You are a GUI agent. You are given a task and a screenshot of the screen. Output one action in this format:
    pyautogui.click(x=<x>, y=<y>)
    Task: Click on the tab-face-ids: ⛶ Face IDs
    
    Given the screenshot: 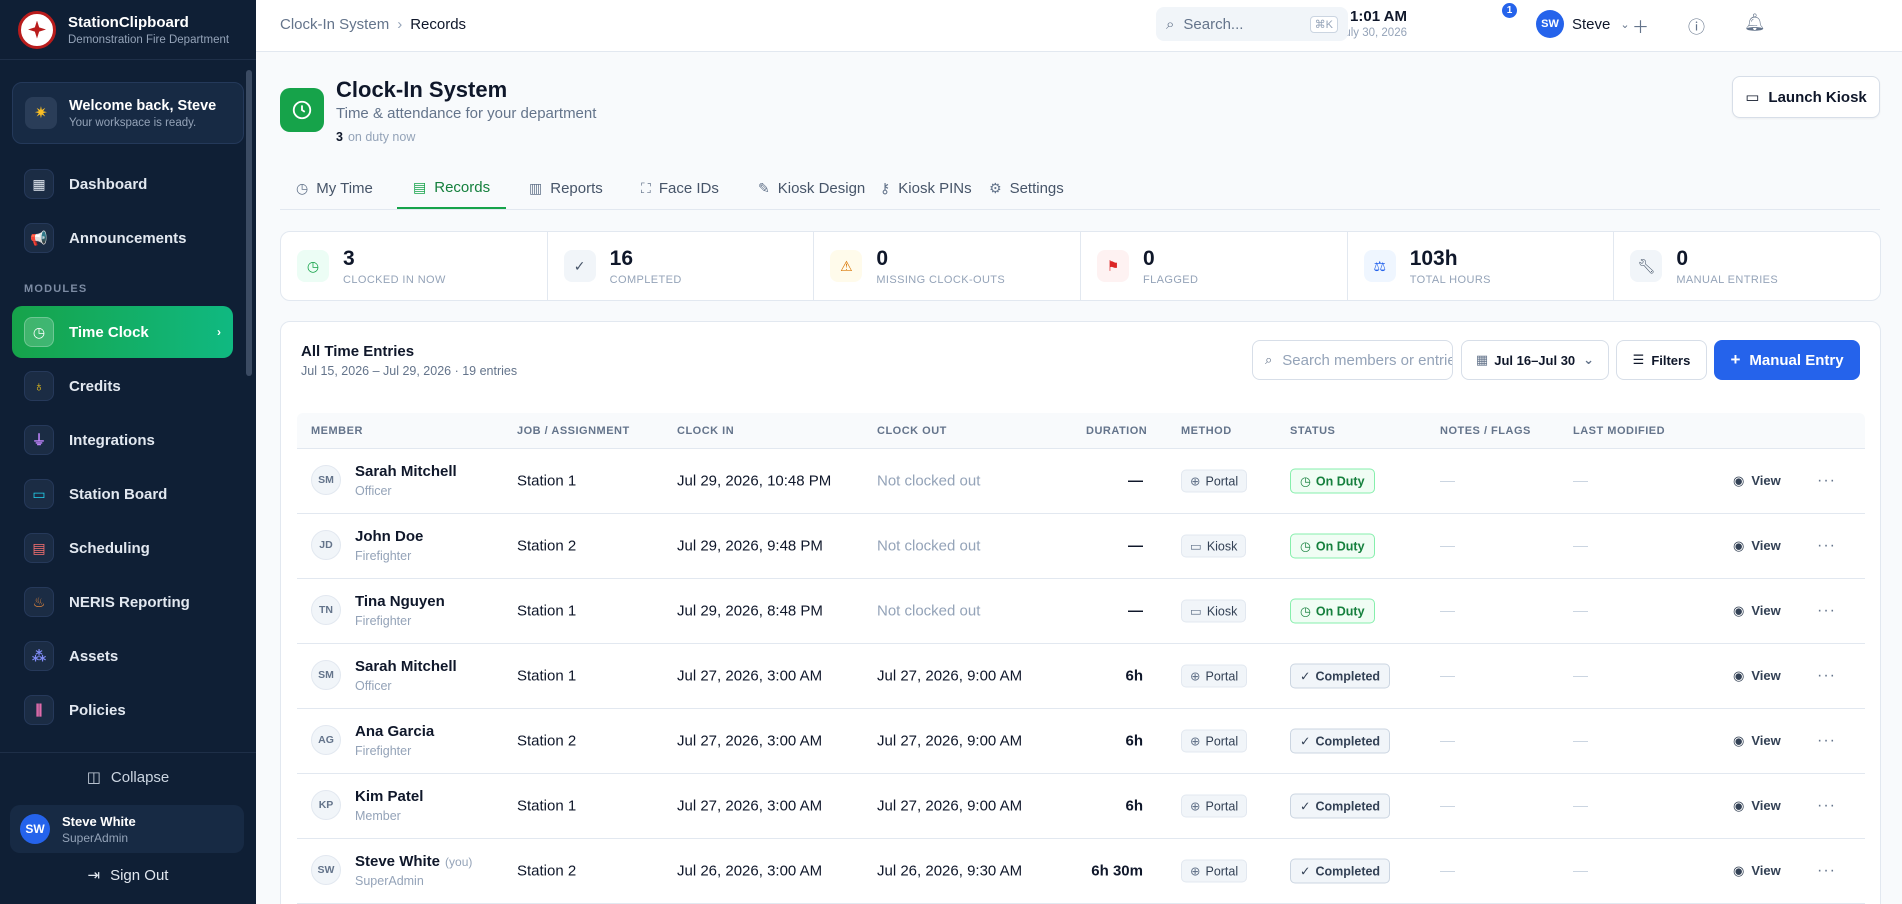 What is the action you would take?
    pyautogui.click(x=680, y=188)
    